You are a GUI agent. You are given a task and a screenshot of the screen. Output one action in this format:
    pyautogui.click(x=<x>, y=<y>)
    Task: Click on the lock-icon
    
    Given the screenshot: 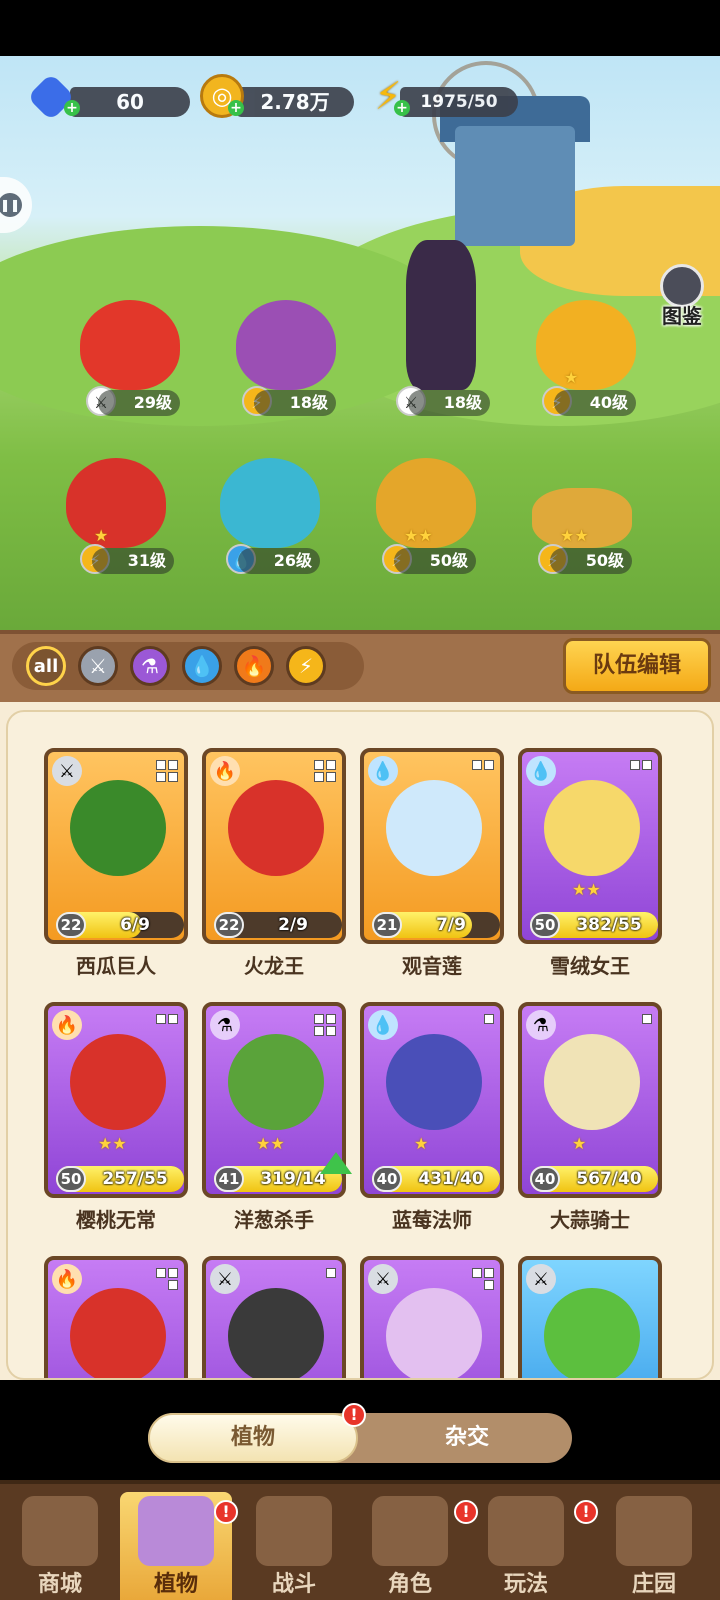 What is the action you would take?
    pyautogui.click(x=654, y=1531)
    